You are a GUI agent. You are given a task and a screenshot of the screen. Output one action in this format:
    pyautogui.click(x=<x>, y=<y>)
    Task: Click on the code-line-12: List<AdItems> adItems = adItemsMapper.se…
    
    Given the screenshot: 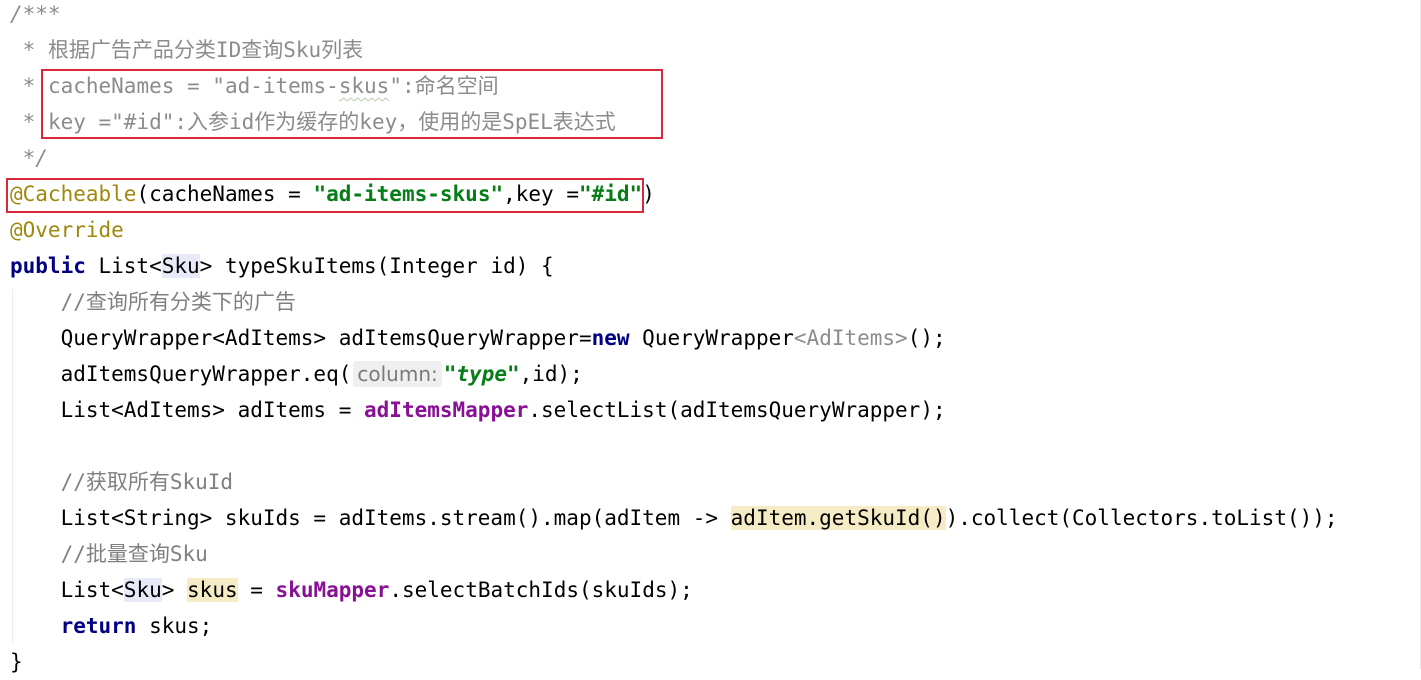 What is the action you would take?
    pyautogui.click(x=478, y=410)
    